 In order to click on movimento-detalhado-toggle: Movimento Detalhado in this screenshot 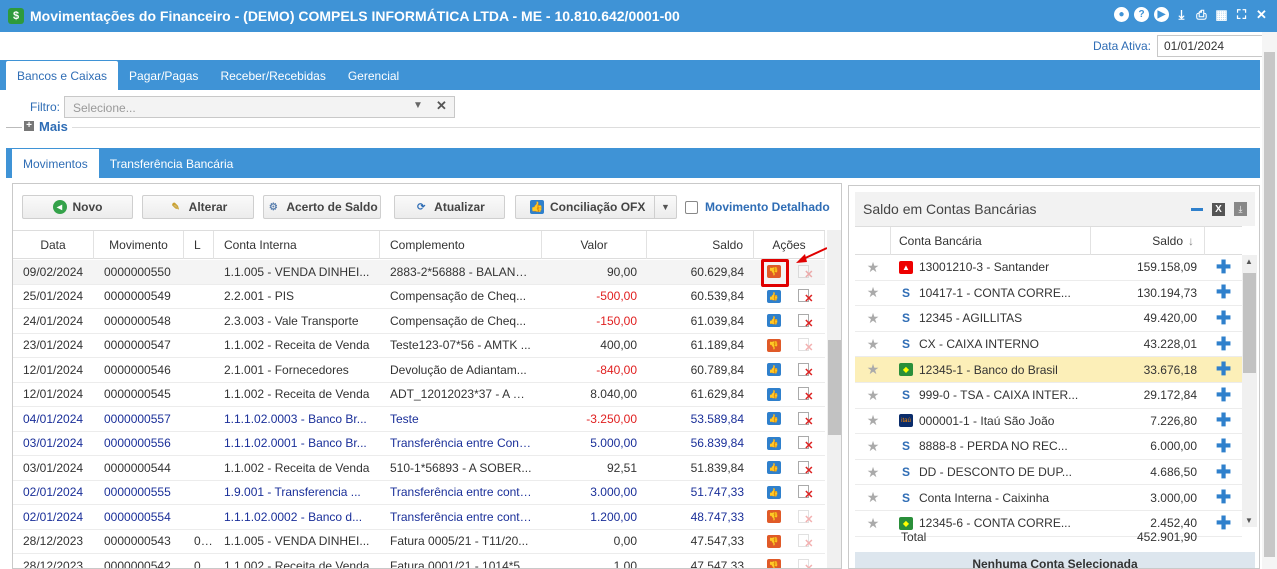, I will do `click(757, 207)`.